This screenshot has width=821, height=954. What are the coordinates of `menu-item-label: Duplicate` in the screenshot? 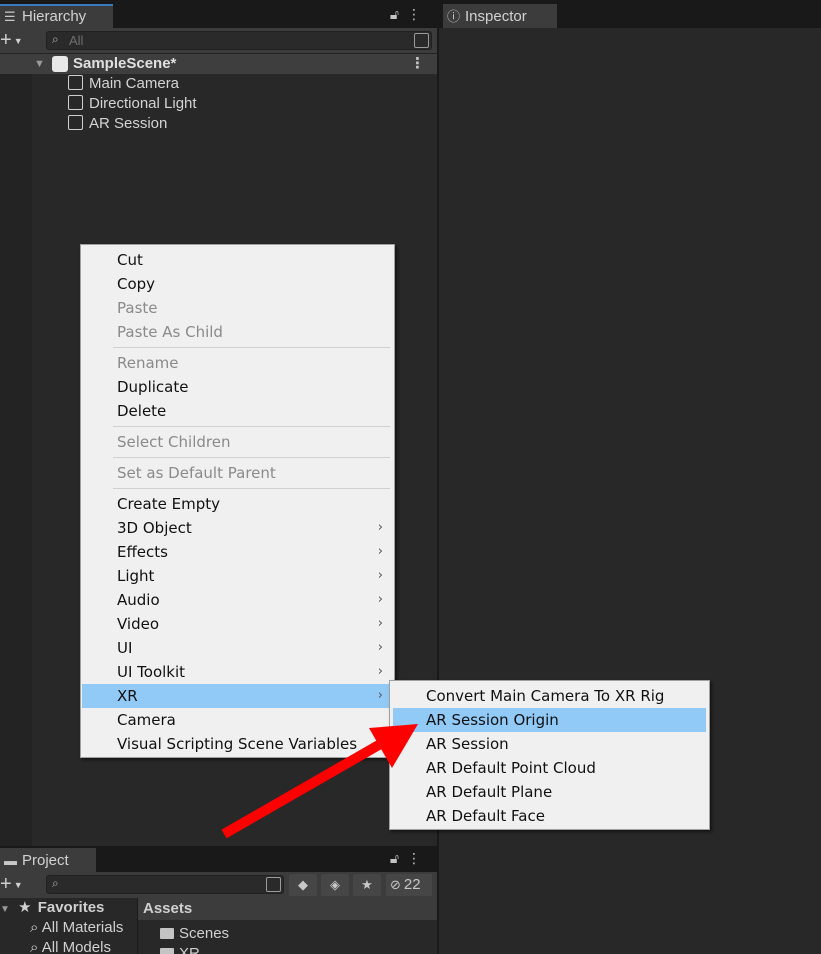 It's located at (153, 387).